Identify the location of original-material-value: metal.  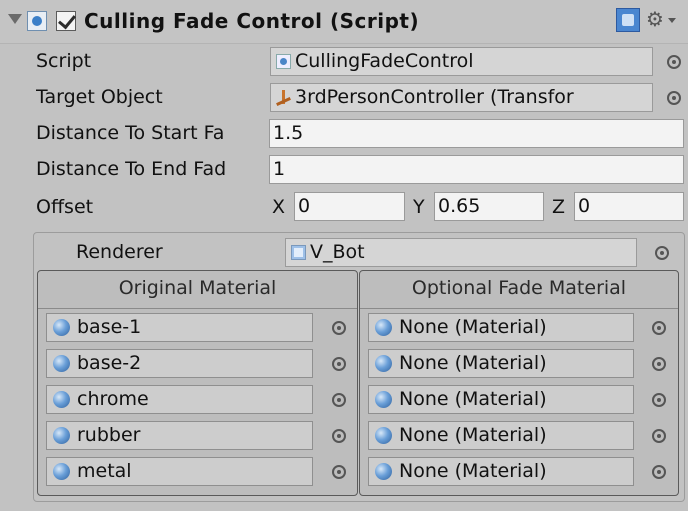
(104, 471).